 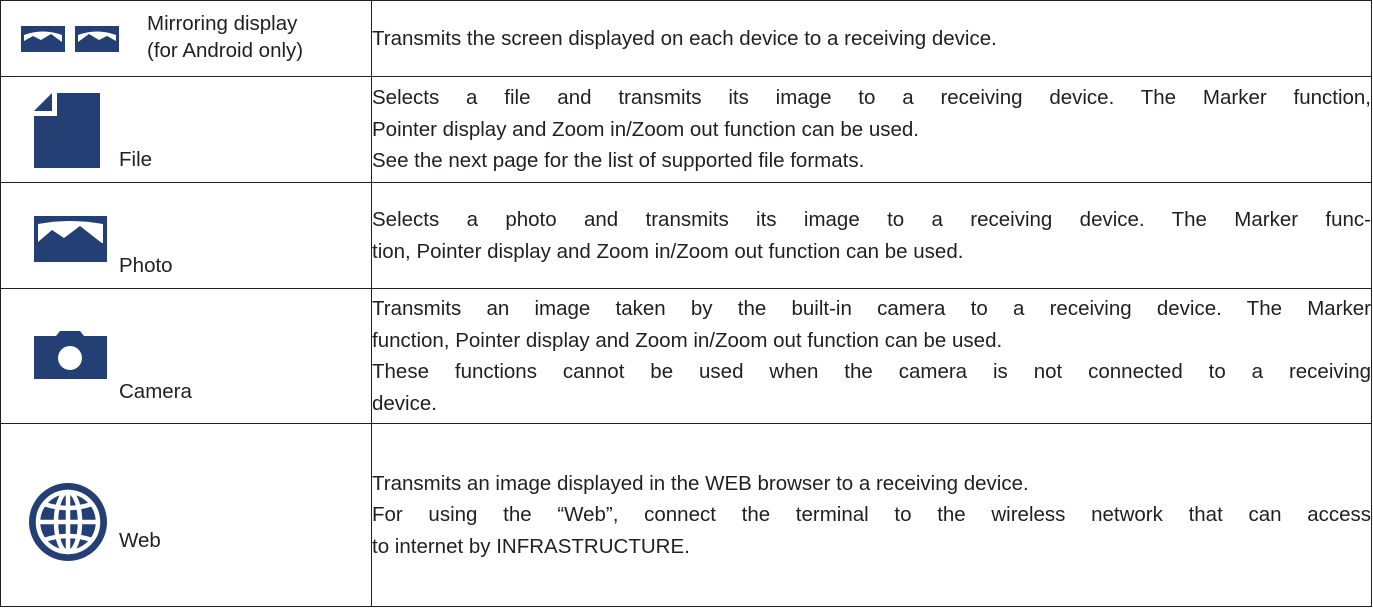 What do you see at coordinates (186, 235) in the screenshot?
I see `icon-cell-photo: Photo` at bounding box center [186, 235].